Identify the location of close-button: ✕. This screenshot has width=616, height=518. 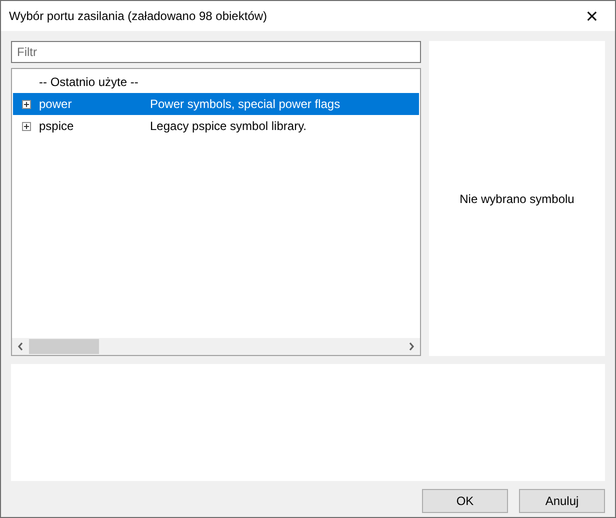
(592, 16).